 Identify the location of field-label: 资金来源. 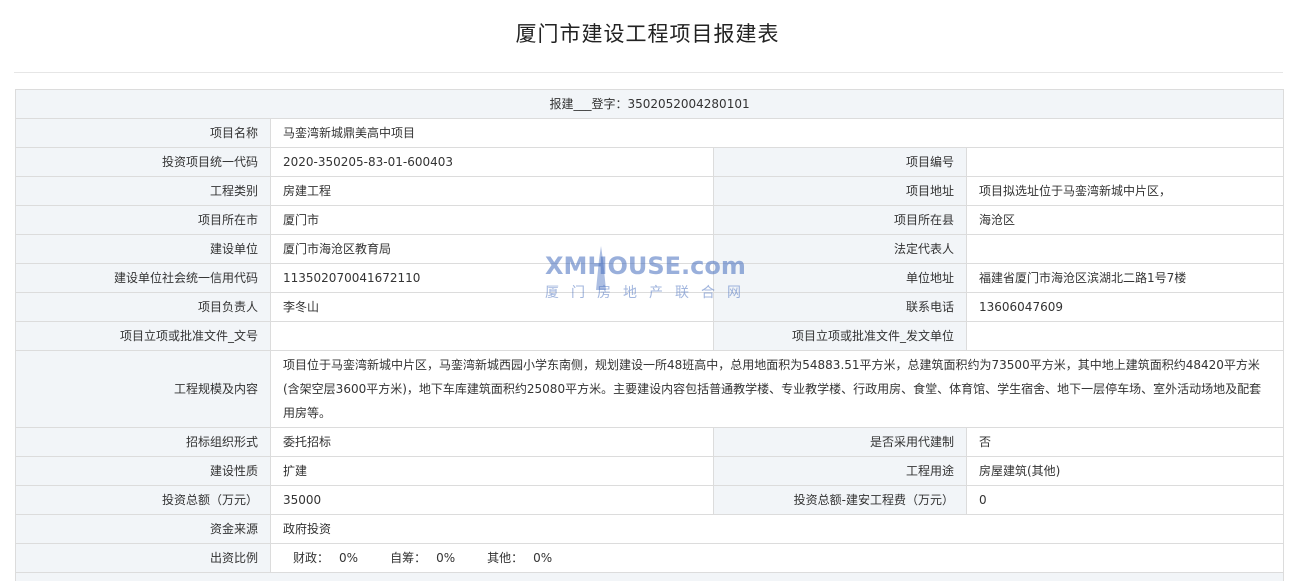
(143, 529).